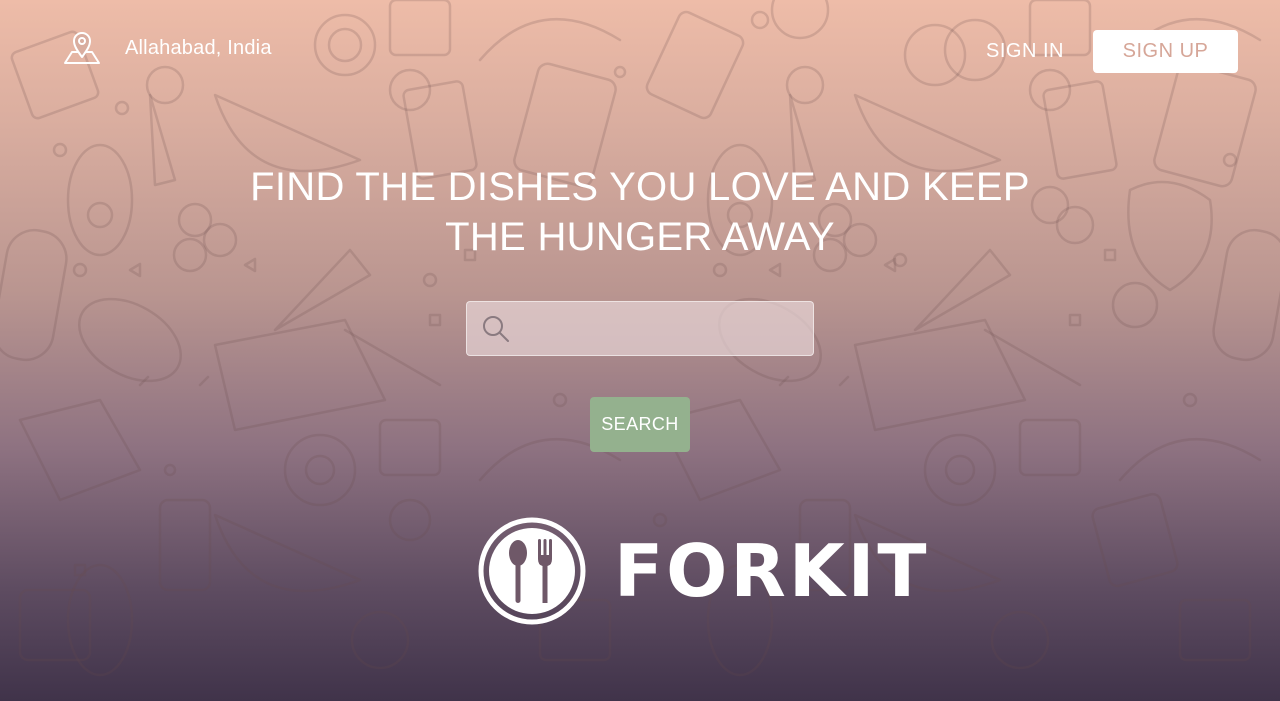 This screenshot has width=1280, height=701. I want to click on hero-headline-line-2: THE HUNGER AWAY, so click(640, 237).